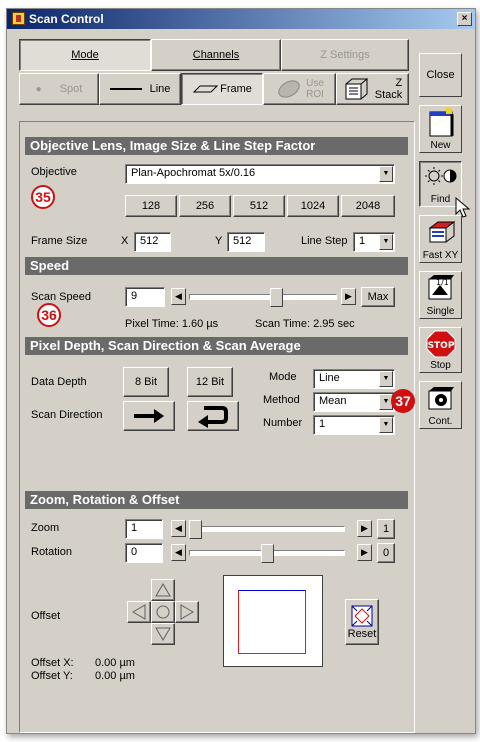 This screenshot has height=742, width=480. Describe the element at coordinates (354, 402) in the screenshot. I see `method-select: Mean ▼` at that location.